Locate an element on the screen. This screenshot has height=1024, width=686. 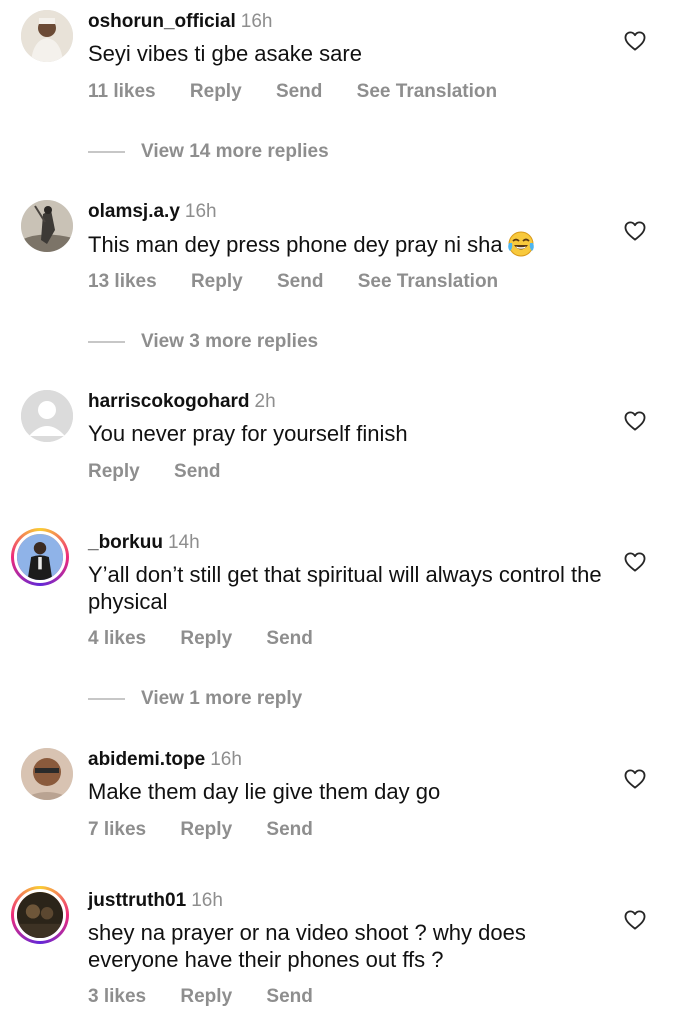
timestamp: 2h is located at coordinates (265, 401).